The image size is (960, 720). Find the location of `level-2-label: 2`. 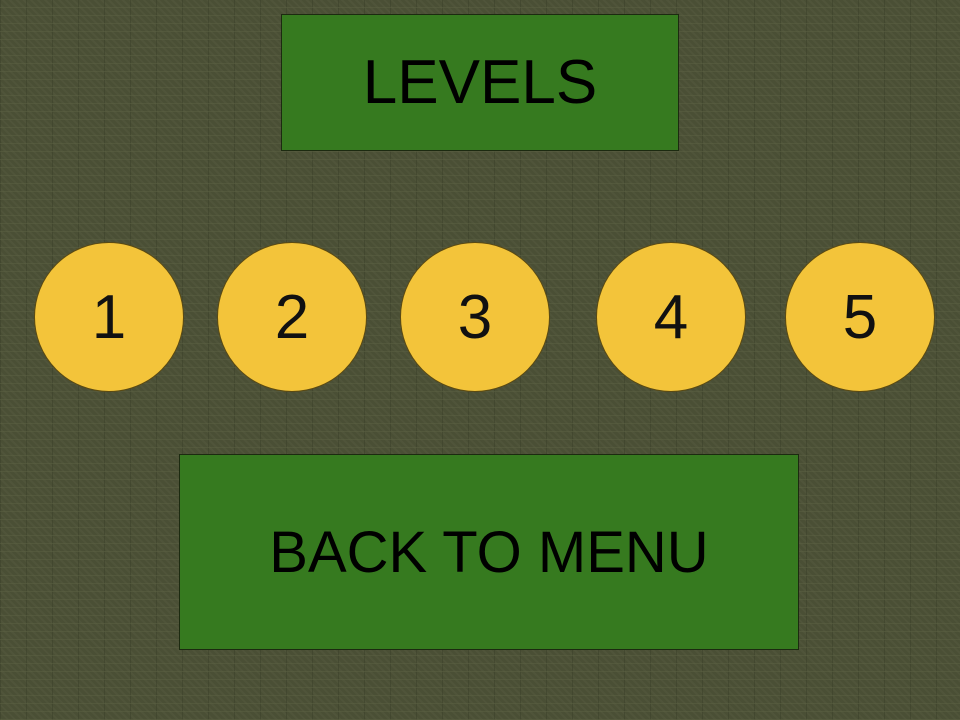

level-2-label: 2 is located at coordinates (292, 317).